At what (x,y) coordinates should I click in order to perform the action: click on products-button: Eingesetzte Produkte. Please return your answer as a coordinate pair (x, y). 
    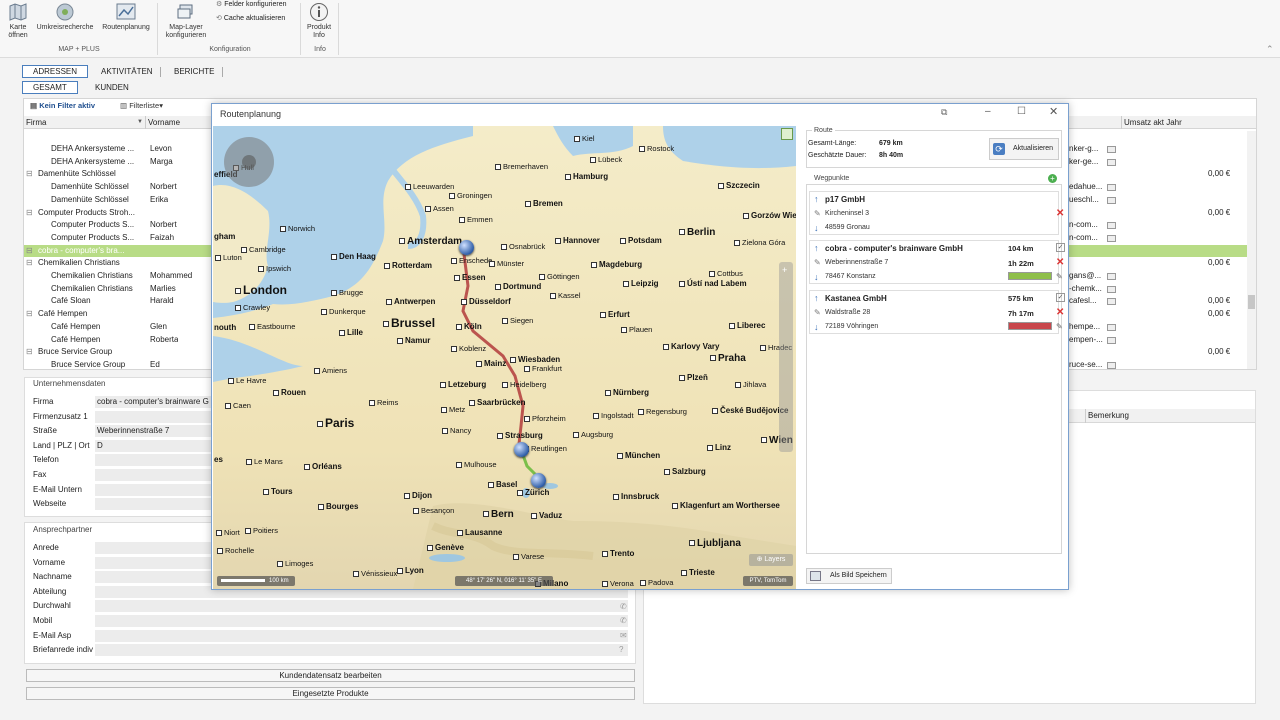
    Looking at the image, I should click on (330, 693).